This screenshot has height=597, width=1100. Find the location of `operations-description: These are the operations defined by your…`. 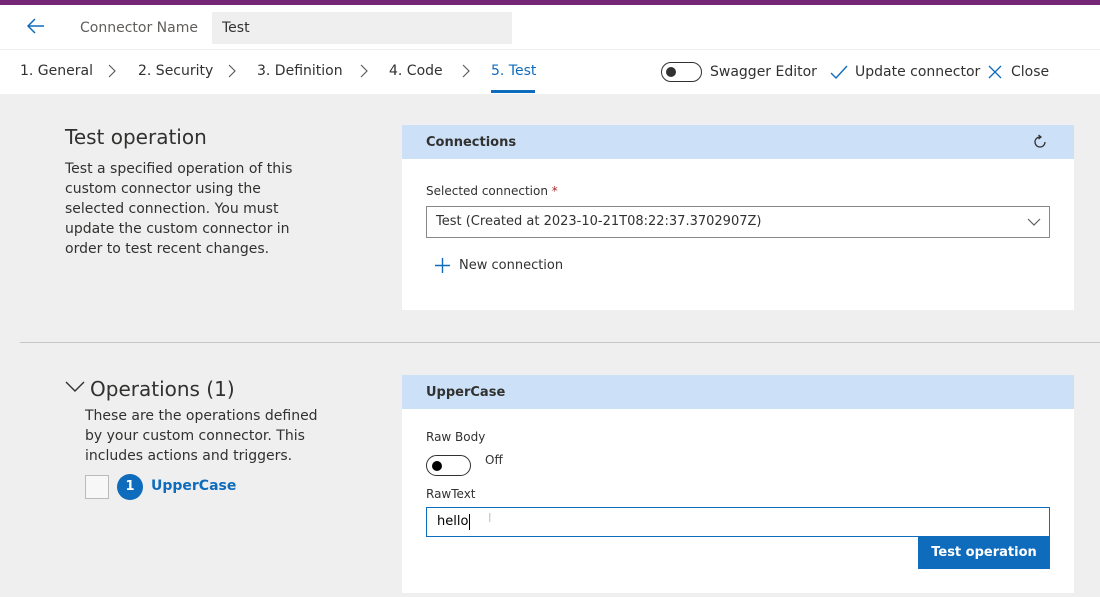

operations-description: These are the operations defined by your… is located at coordinates (201, 436).